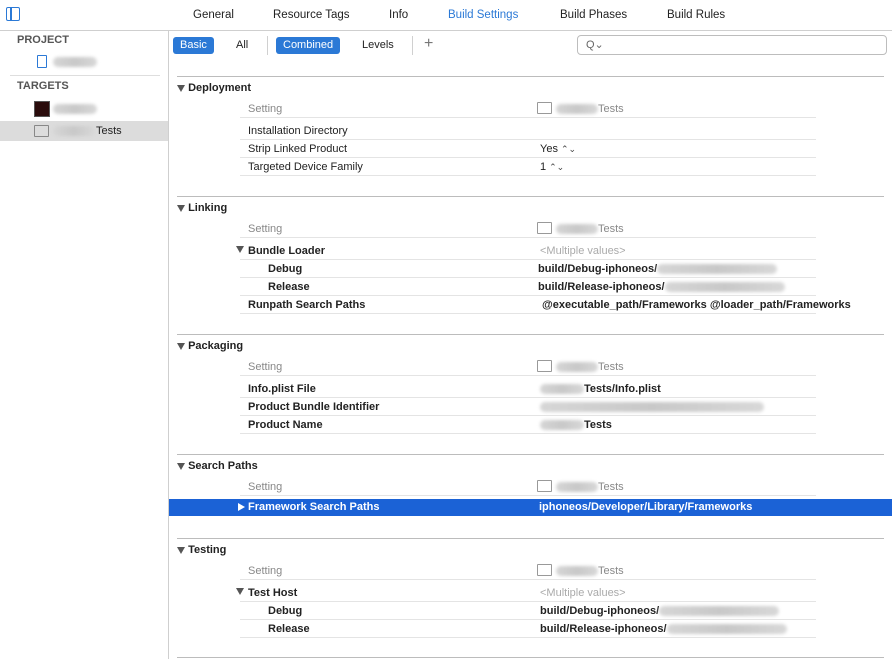 The image size is (892, 659). I want to click on setting-name: Test Host, so click(273, 593).